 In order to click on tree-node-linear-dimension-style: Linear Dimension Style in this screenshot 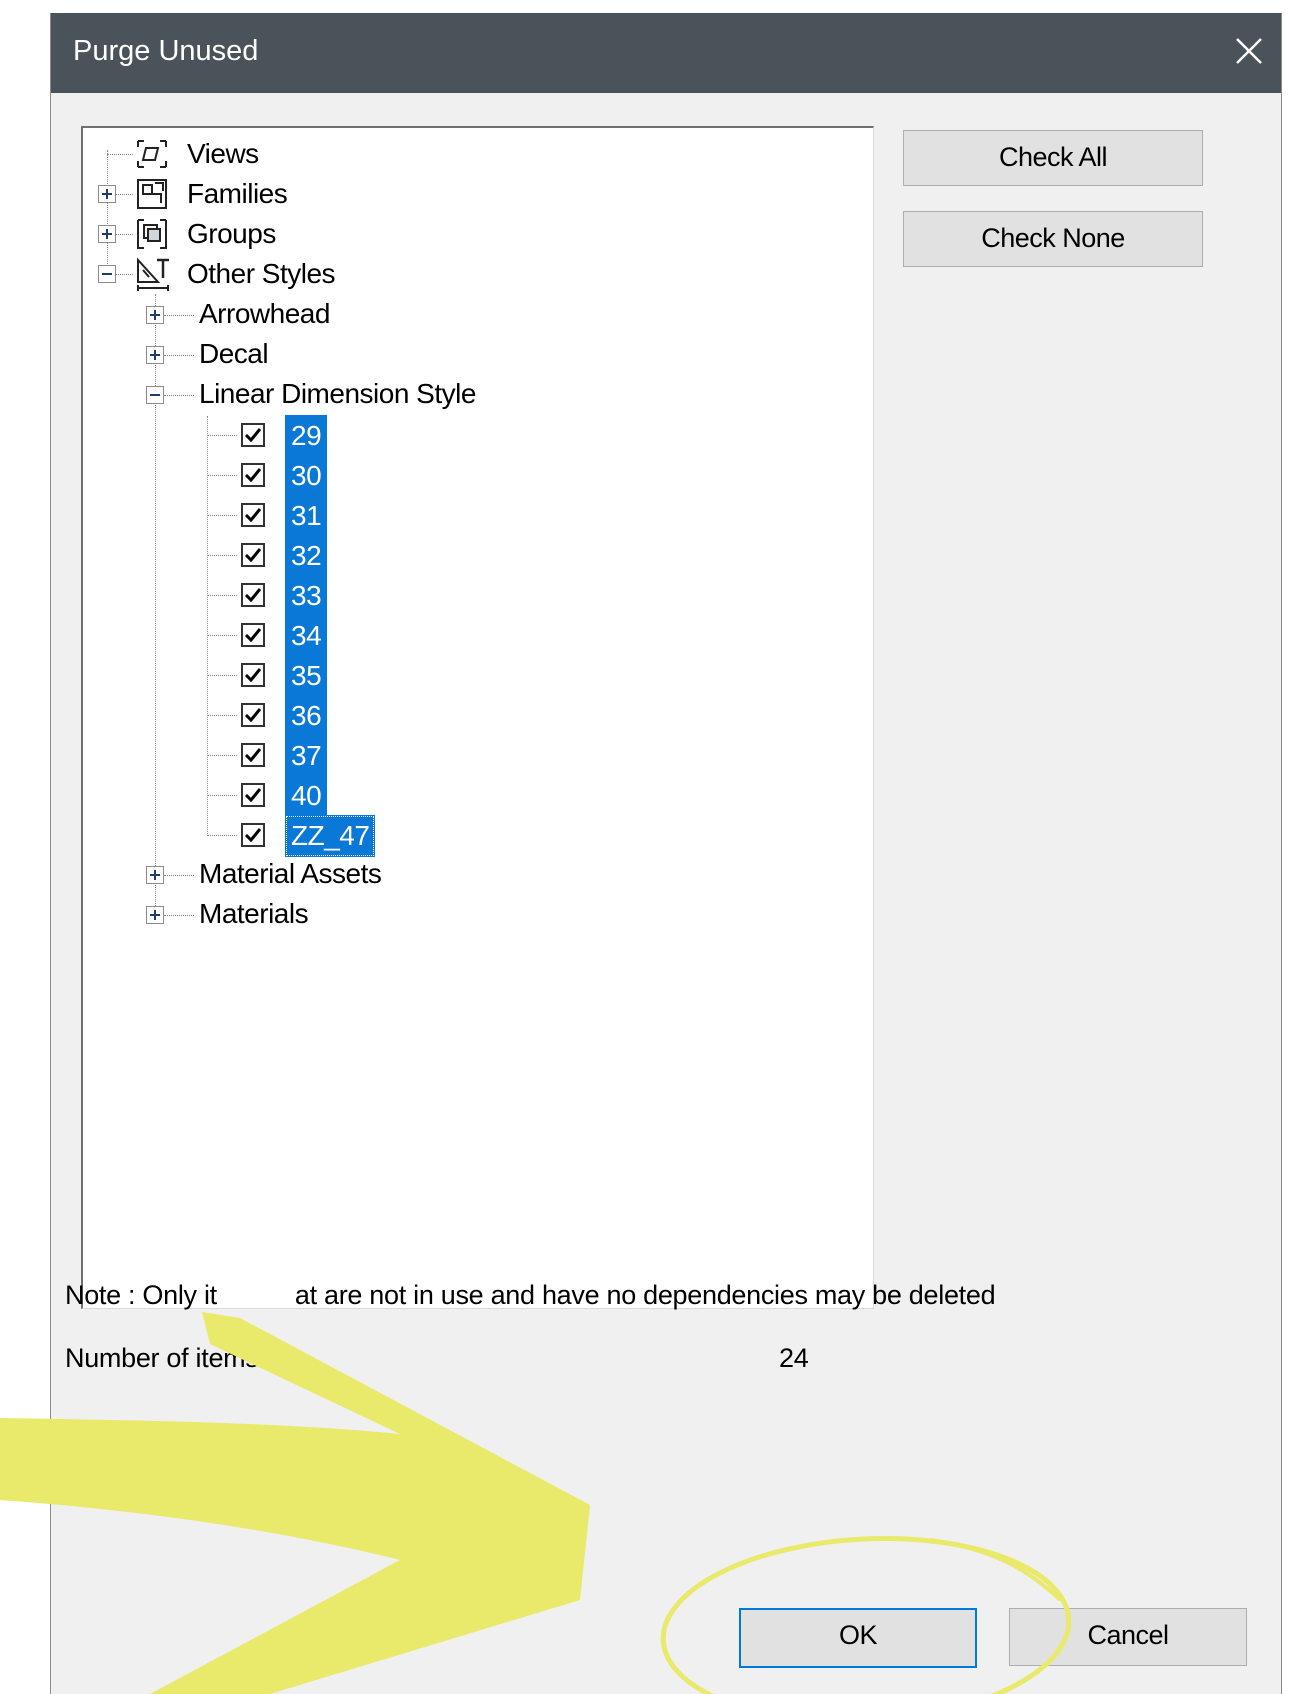, I will do `click(333, 394)`.